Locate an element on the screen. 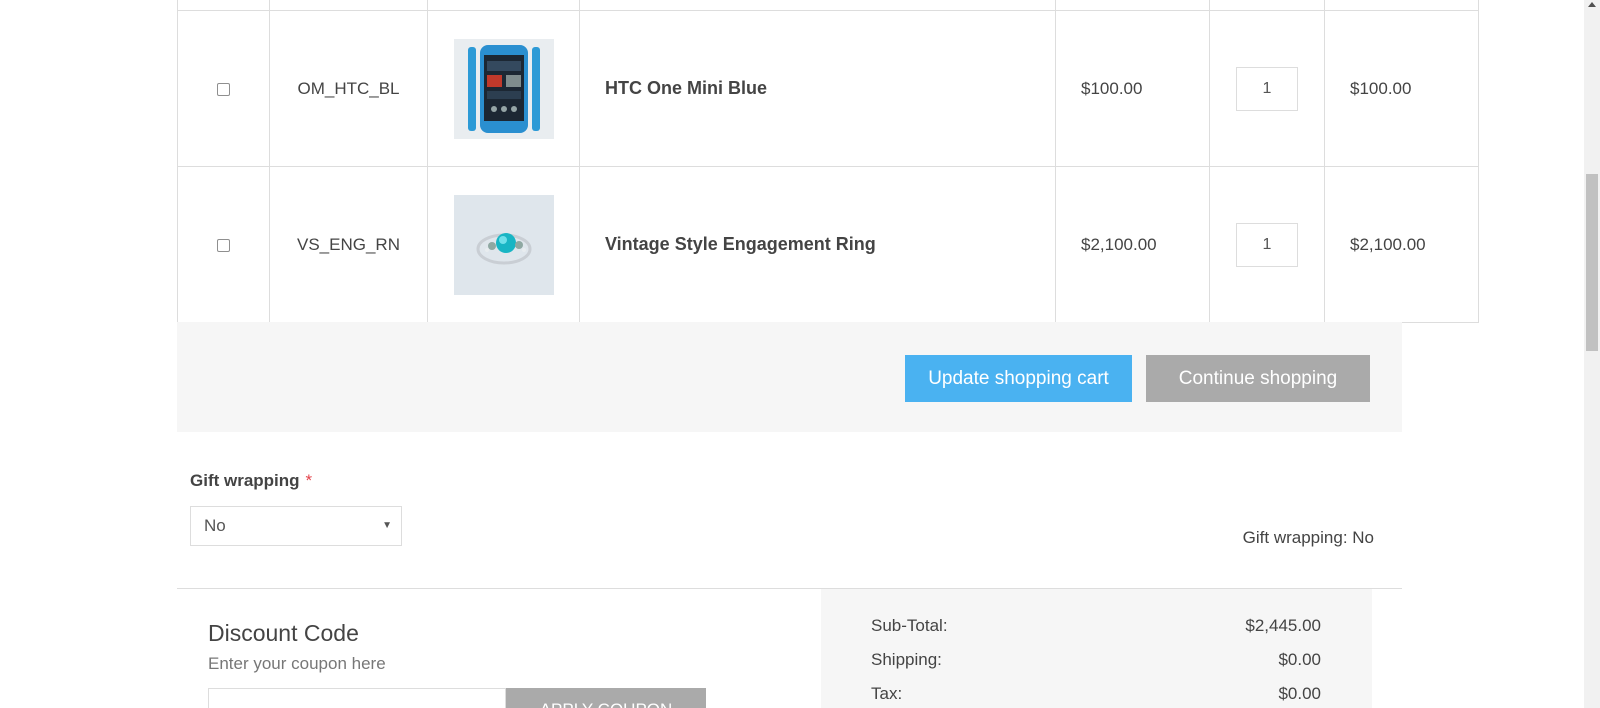  product-name-cell: HTC One Mini Blue is located at coordinates (817, 88).